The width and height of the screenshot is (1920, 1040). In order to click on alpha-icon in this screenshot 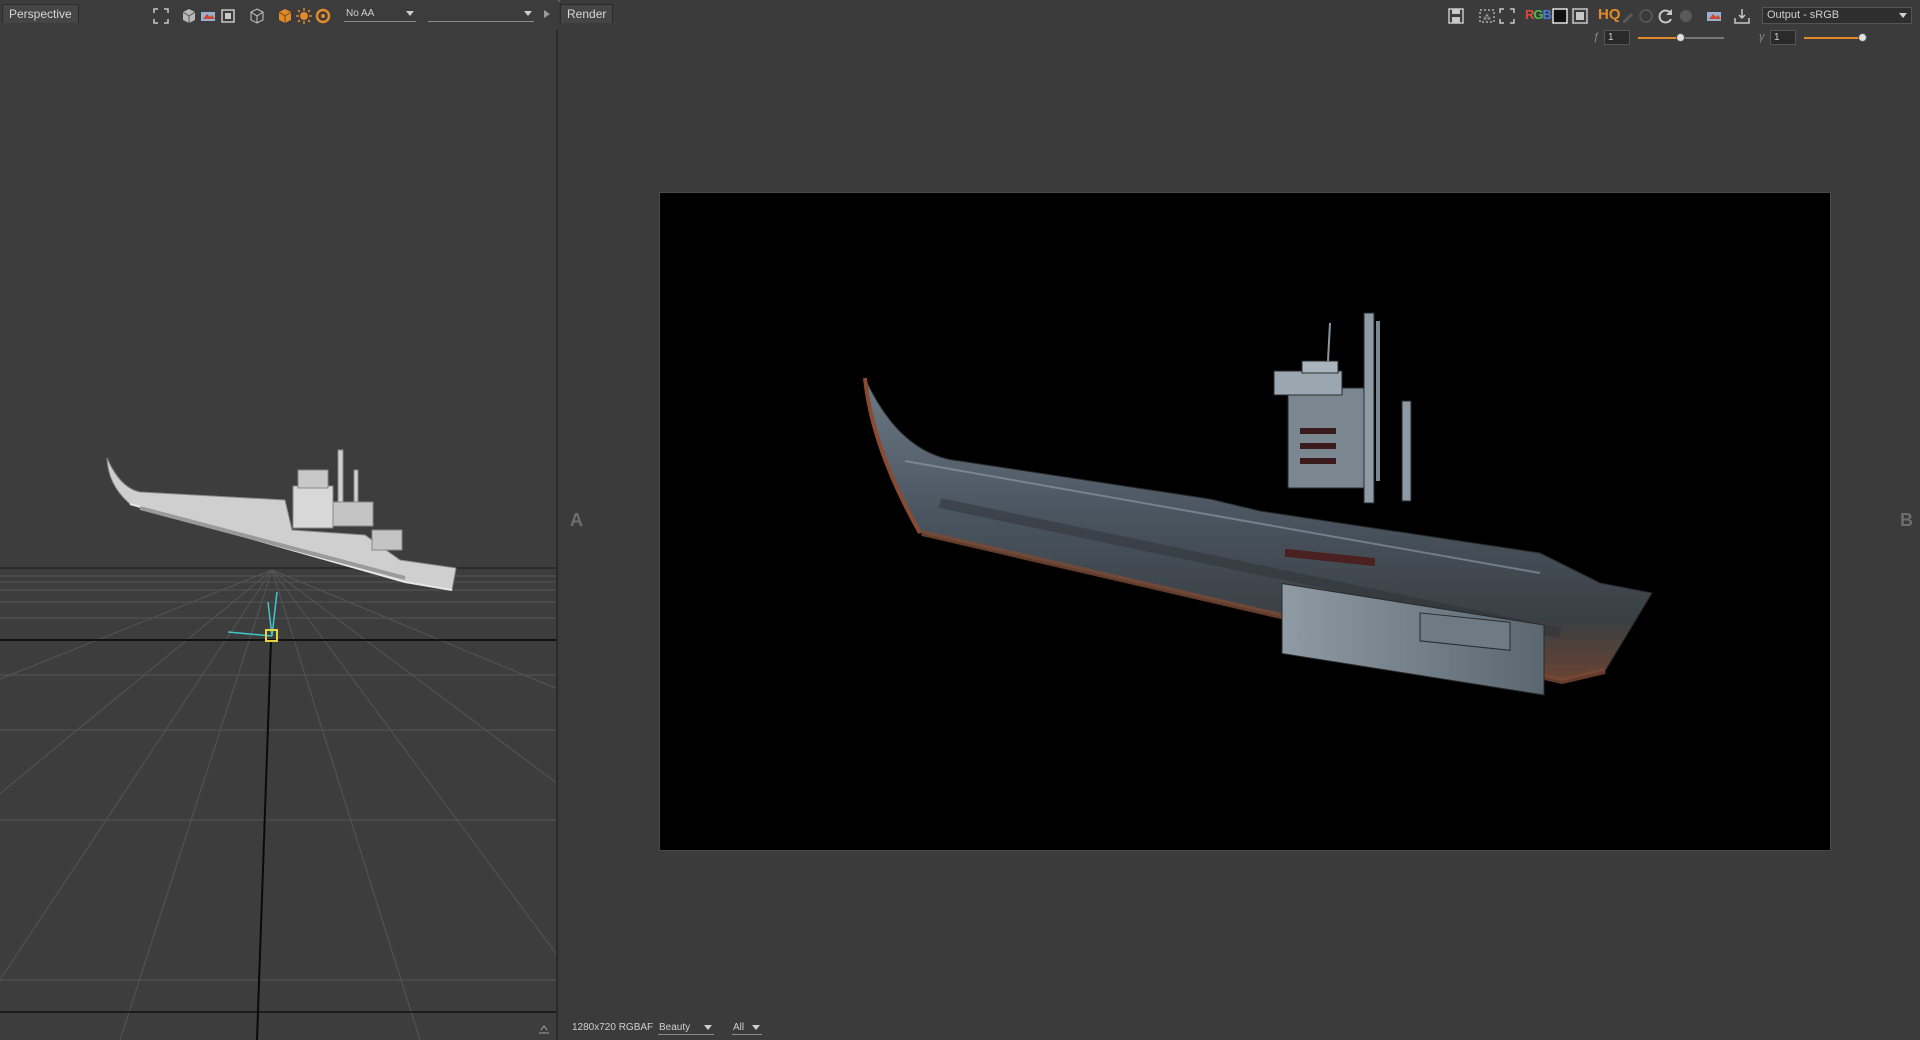, I will do `click(1560, 16)`.